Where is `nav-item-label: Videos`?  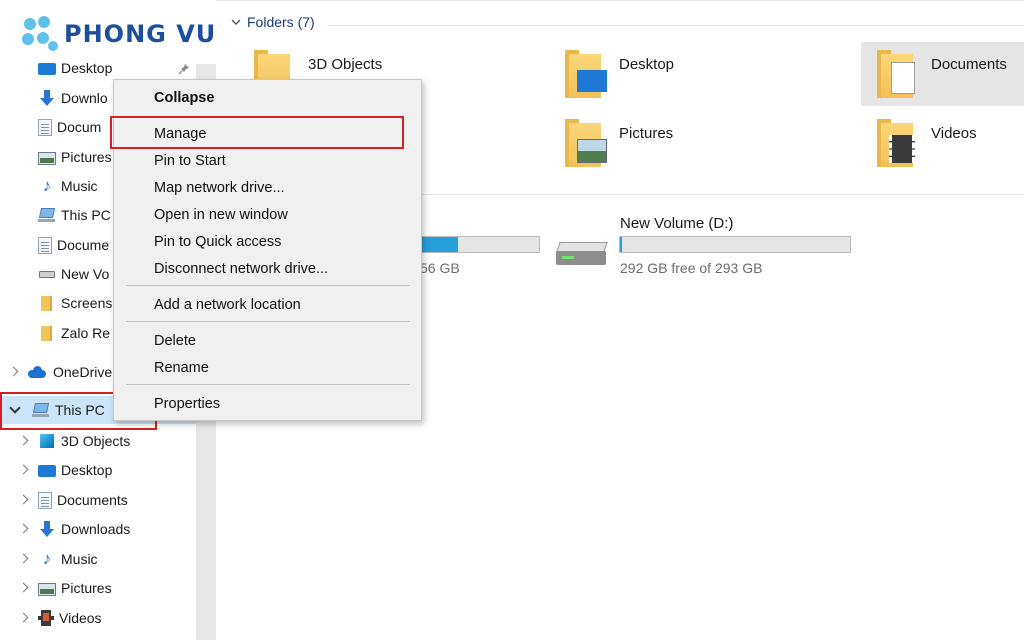
nav-item-label: Videos is located at coordinates (80, 618).